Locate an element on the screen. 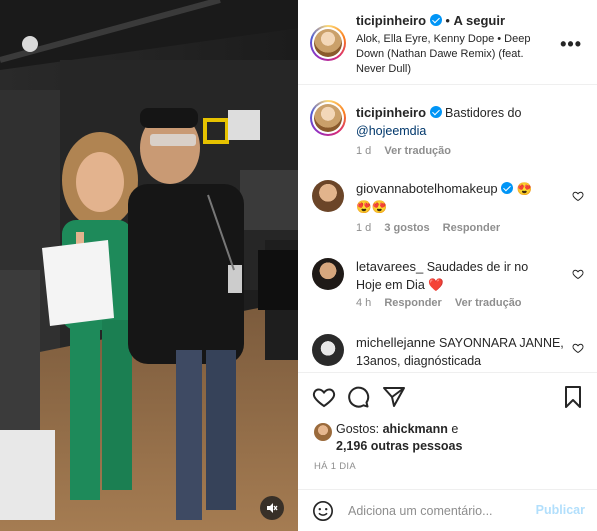 This screenshot has height=531, width=597. liker-avatar is located at coordinates (323, 432).